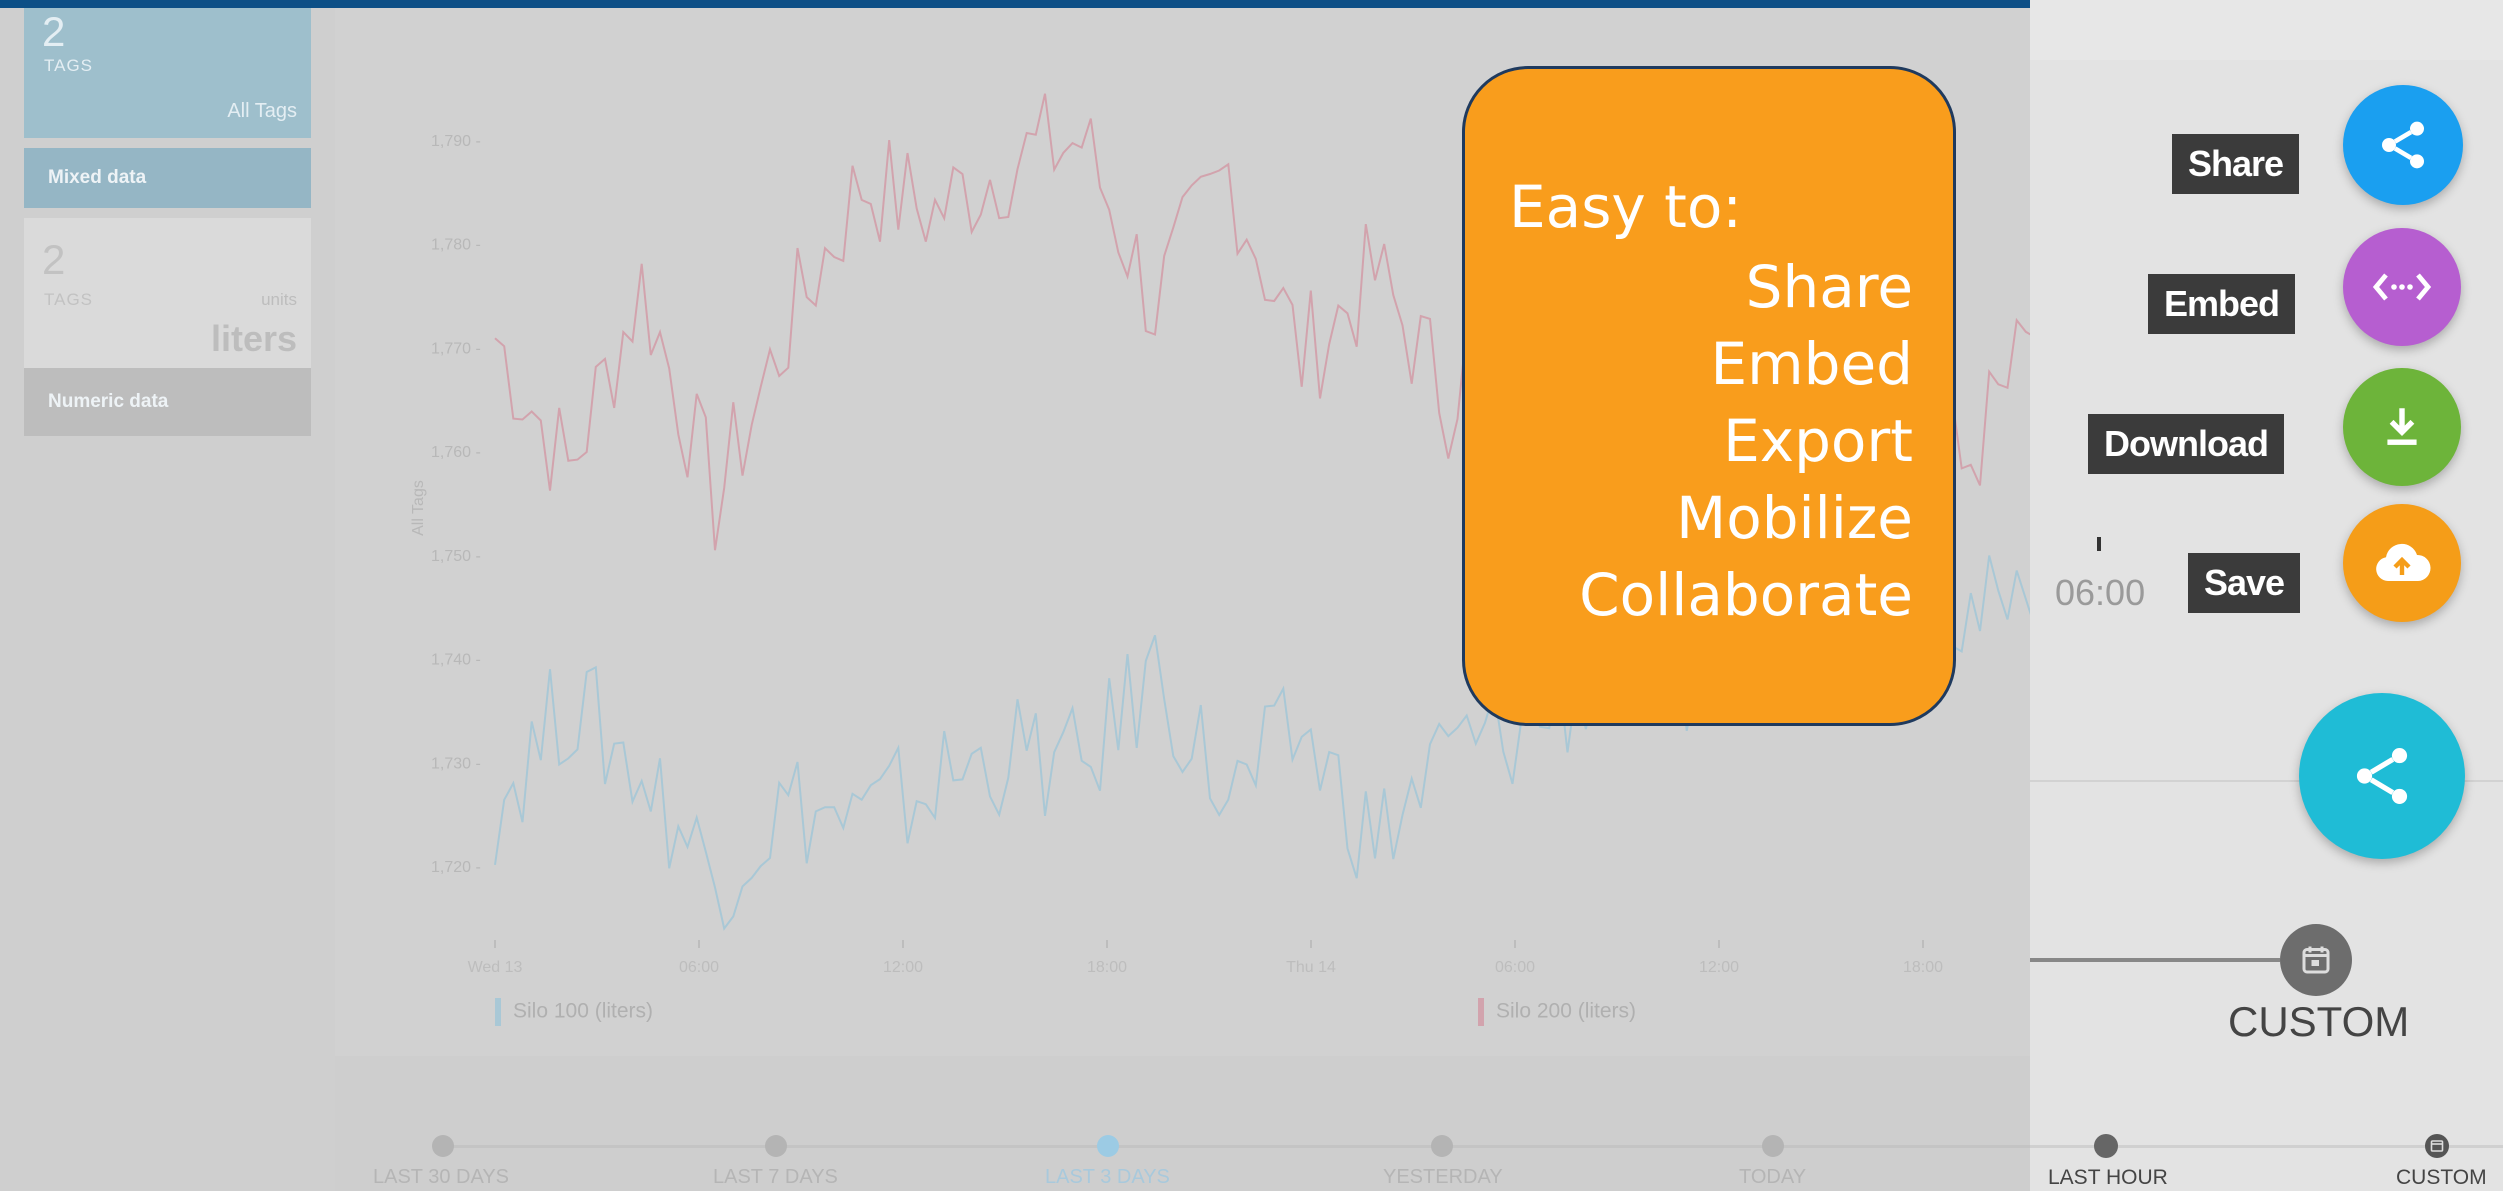  What do you see at coordinates (1108, 1146) in the screenshot?
I see `timeline-dot-active` at bounding box center [1108, 1146].